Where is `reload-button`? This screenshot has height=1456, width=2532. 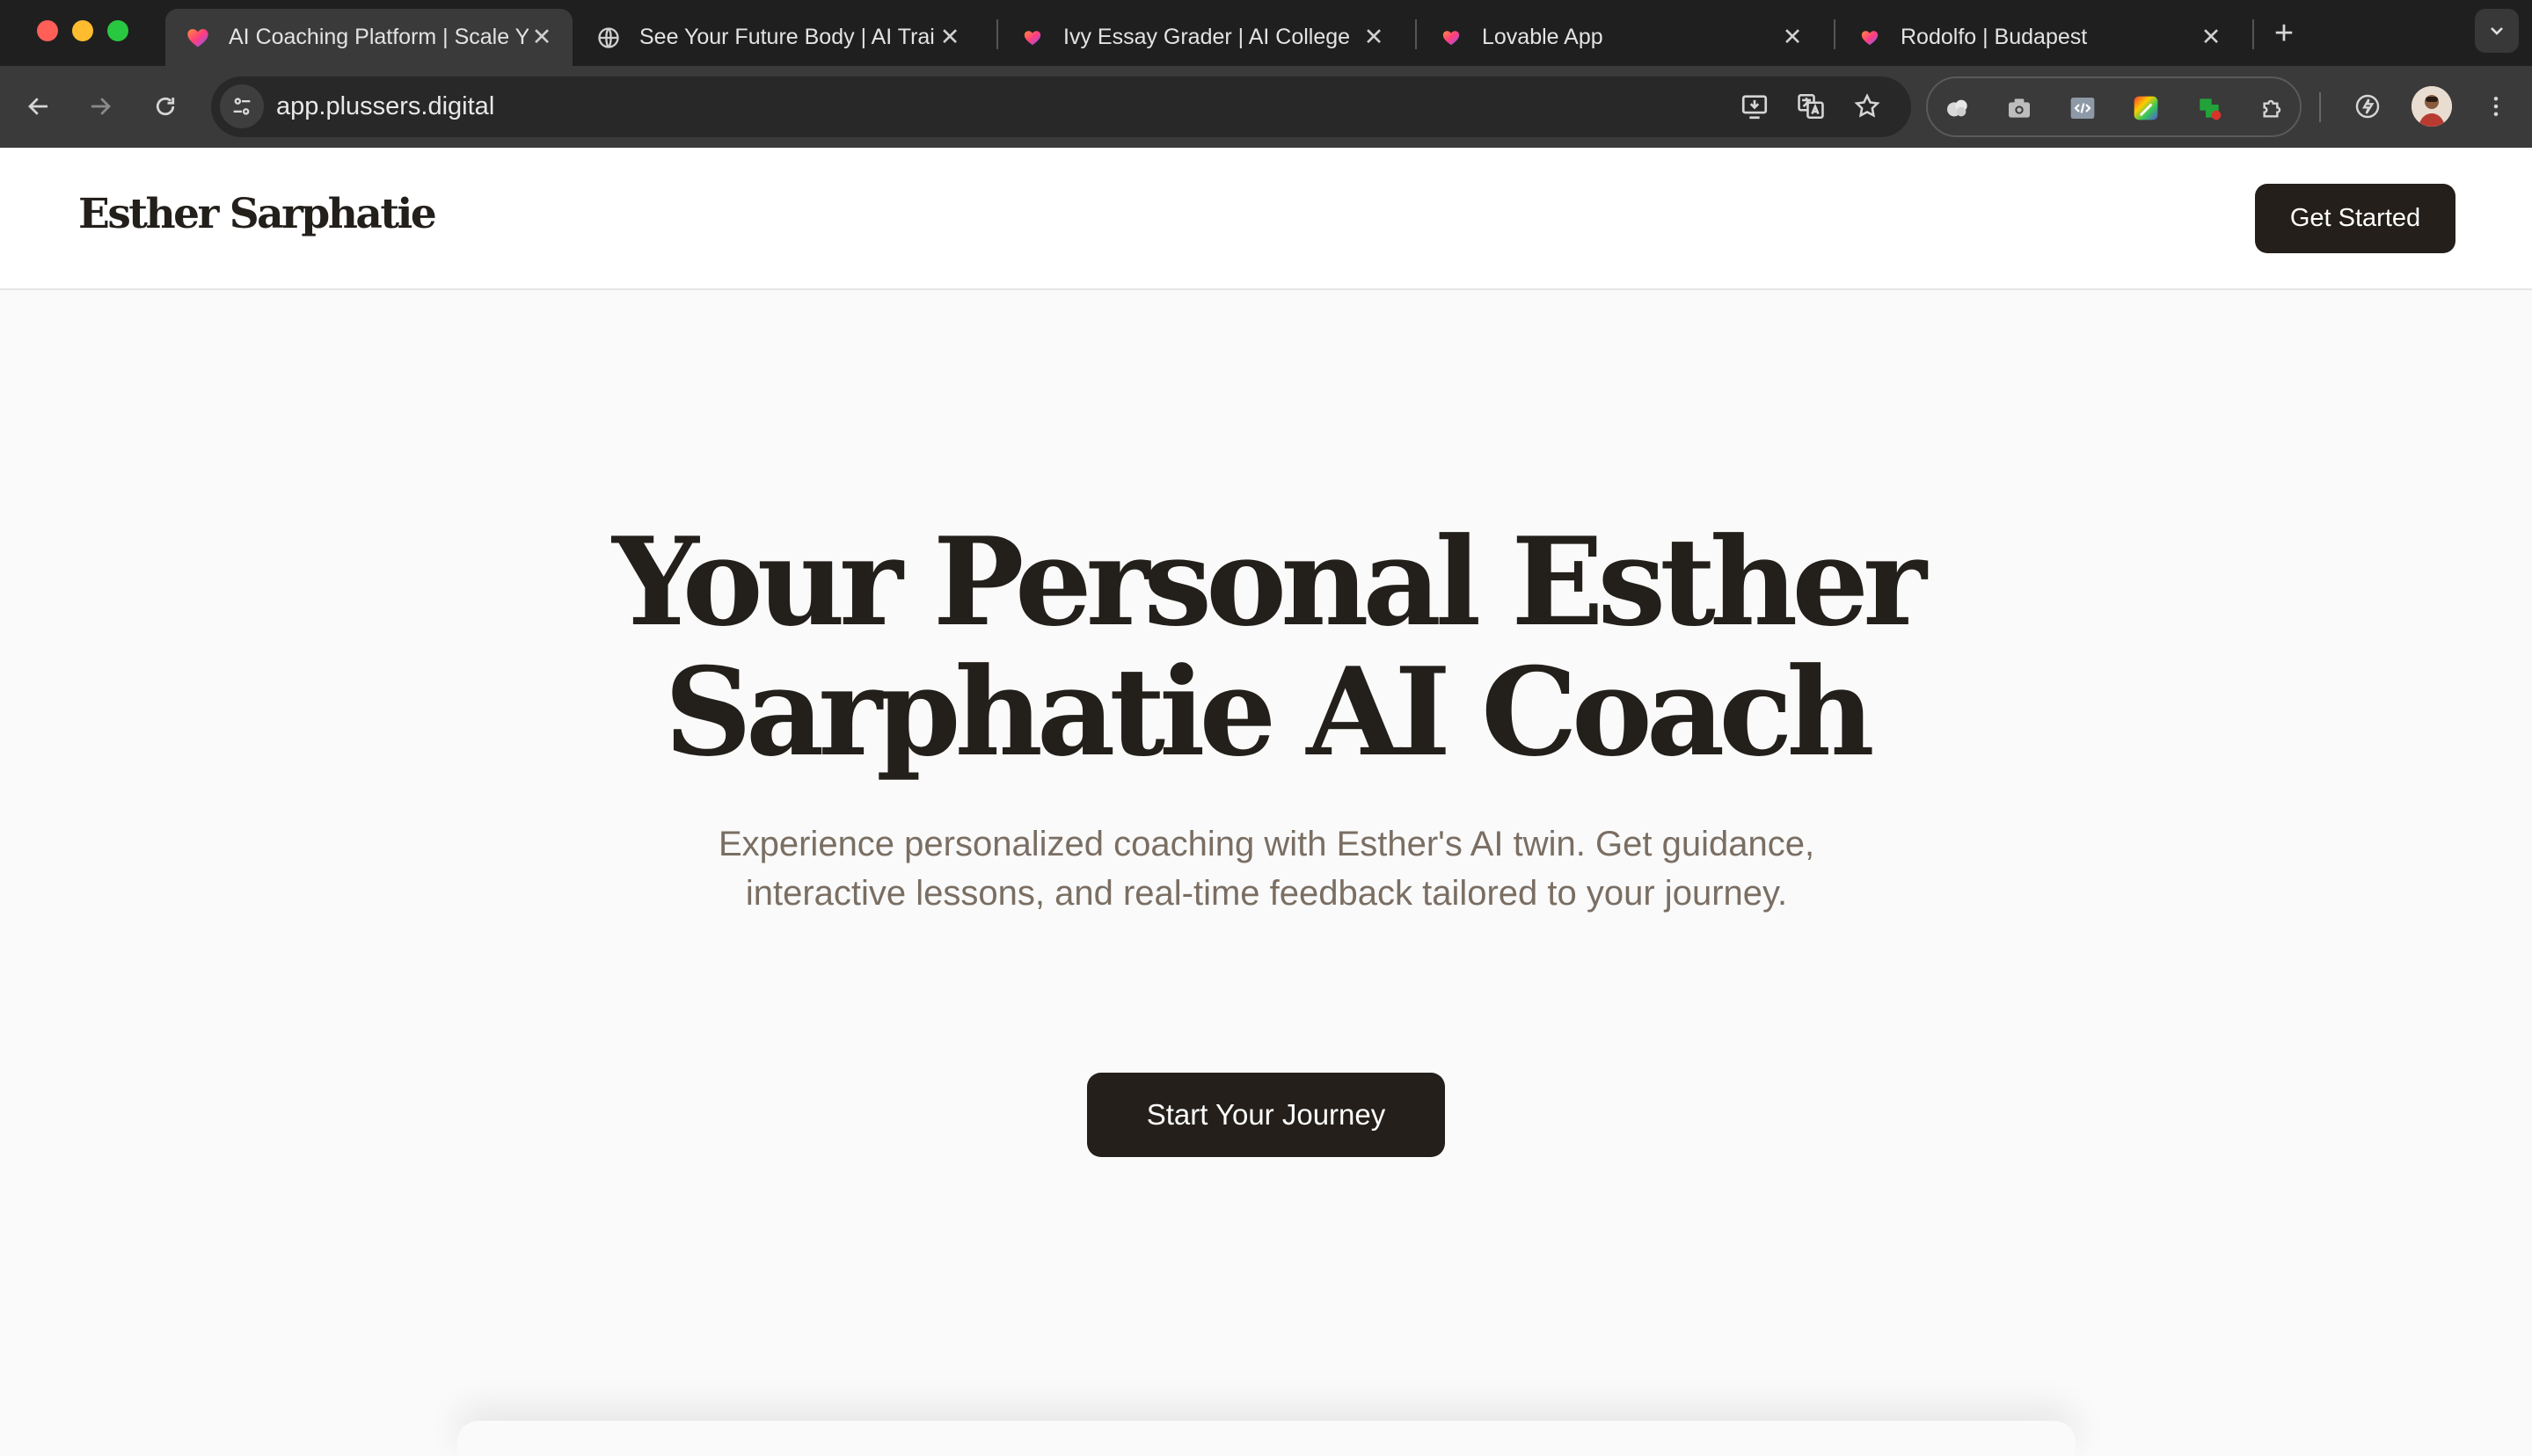
reload-button is located at coordinates (165, 106).